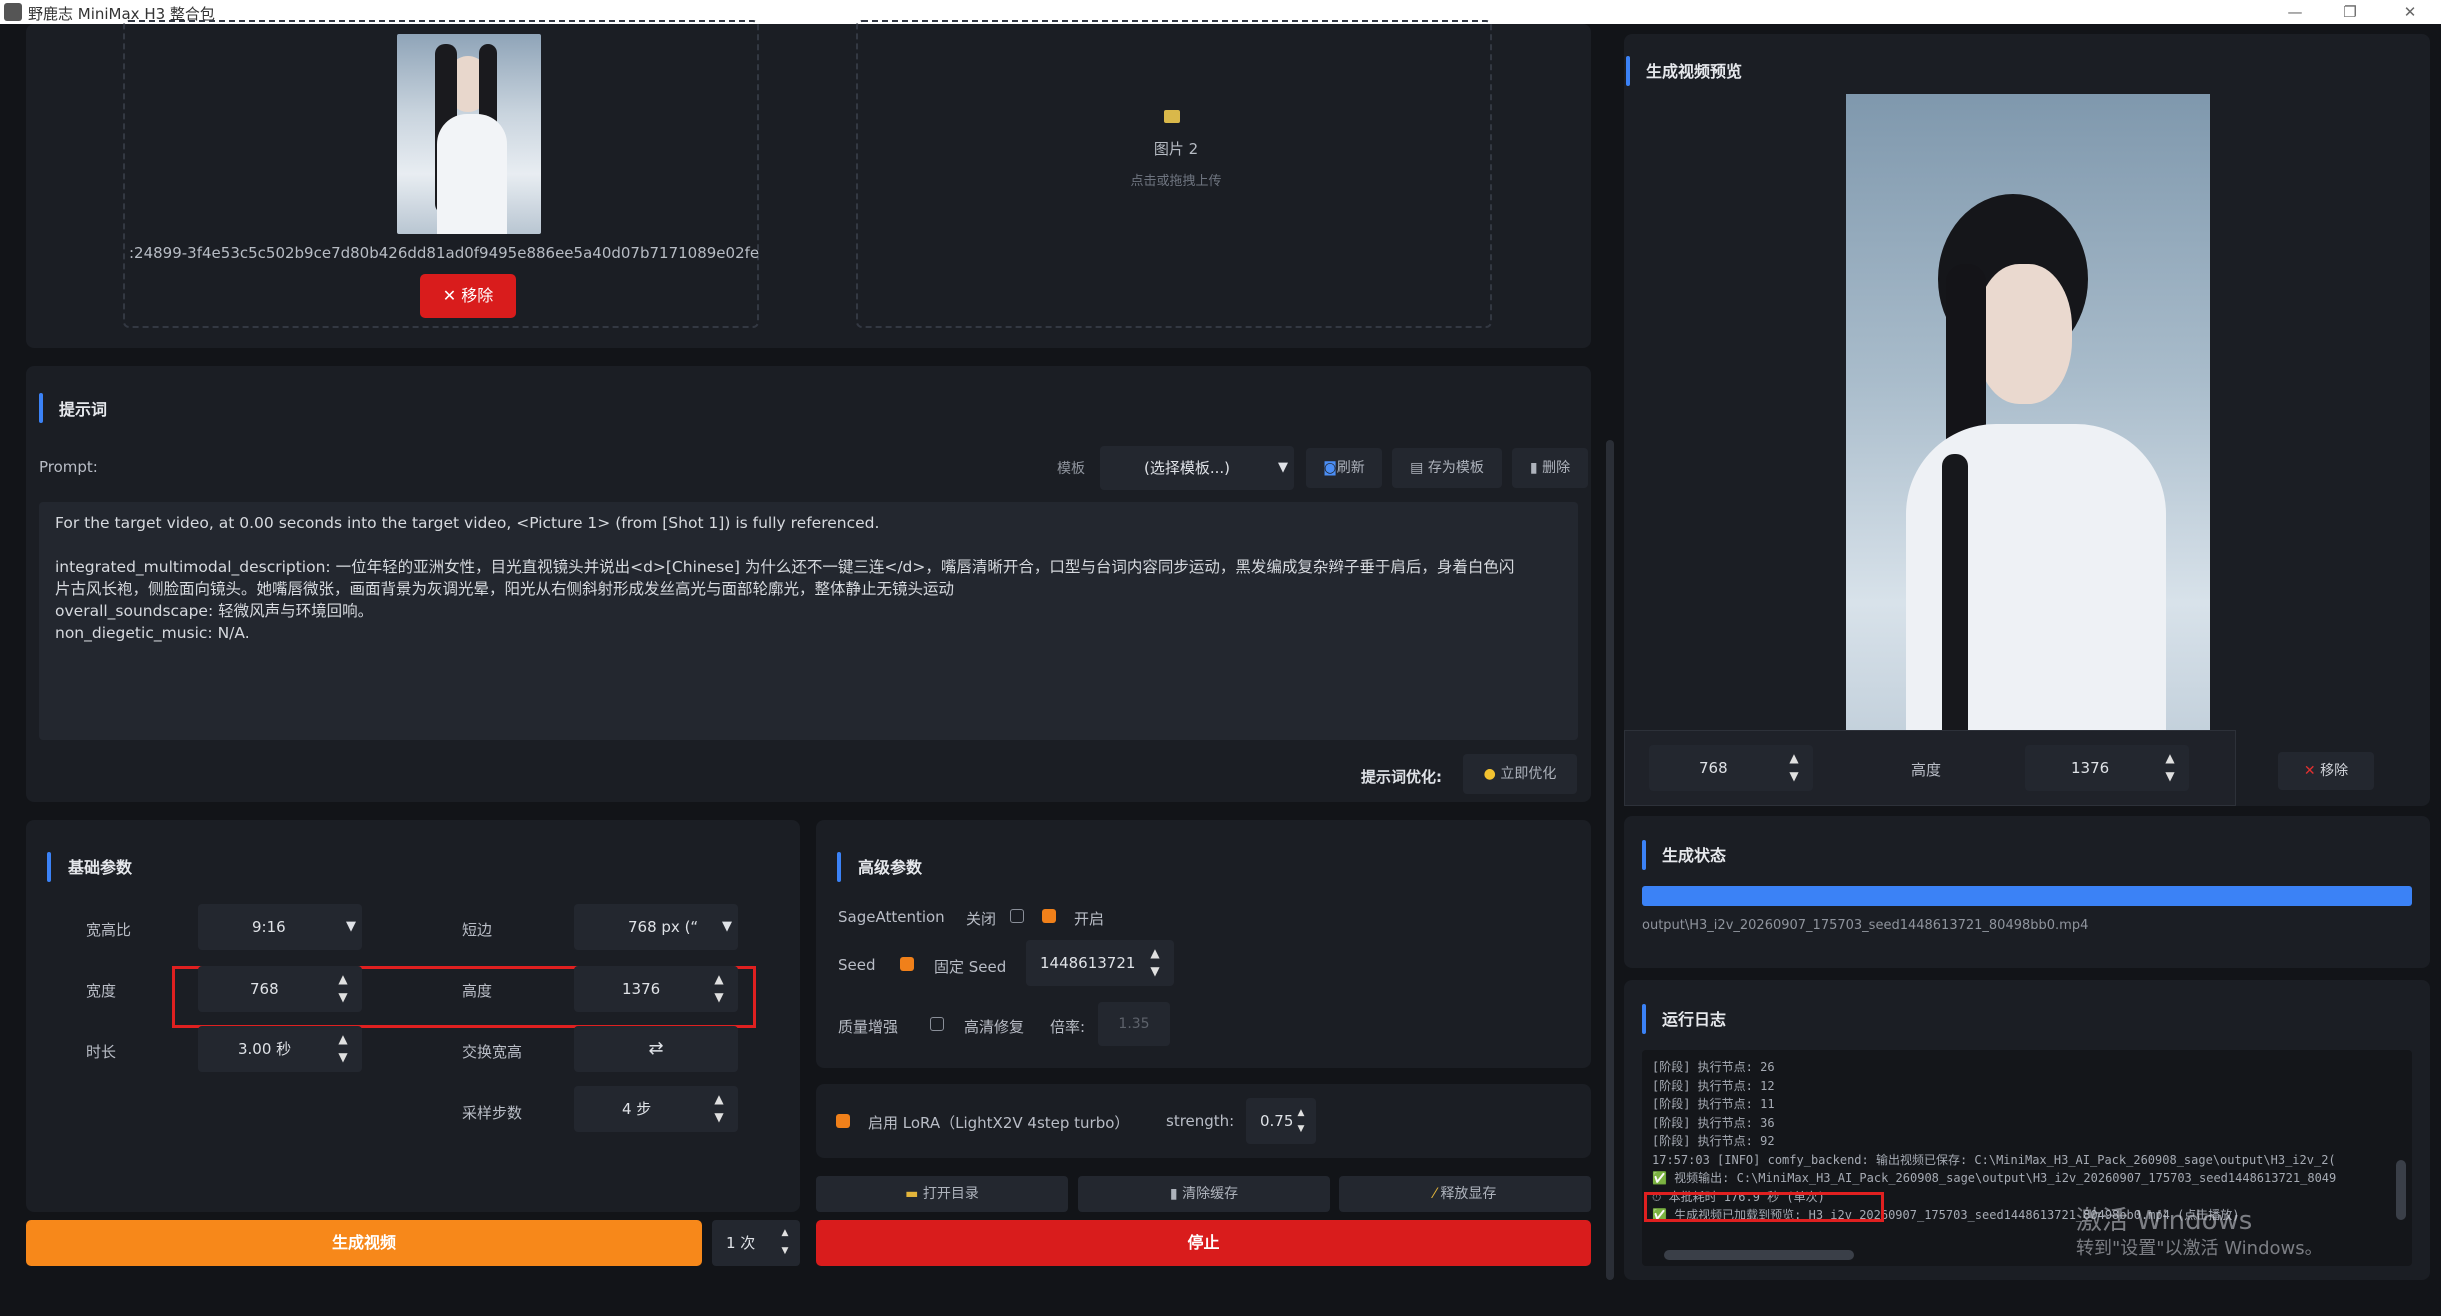 The image size is (2441, 1316). Describe the element at coordinates (1176, 1194) in the screenshot. I see `trash-icon: ▮` at that location.